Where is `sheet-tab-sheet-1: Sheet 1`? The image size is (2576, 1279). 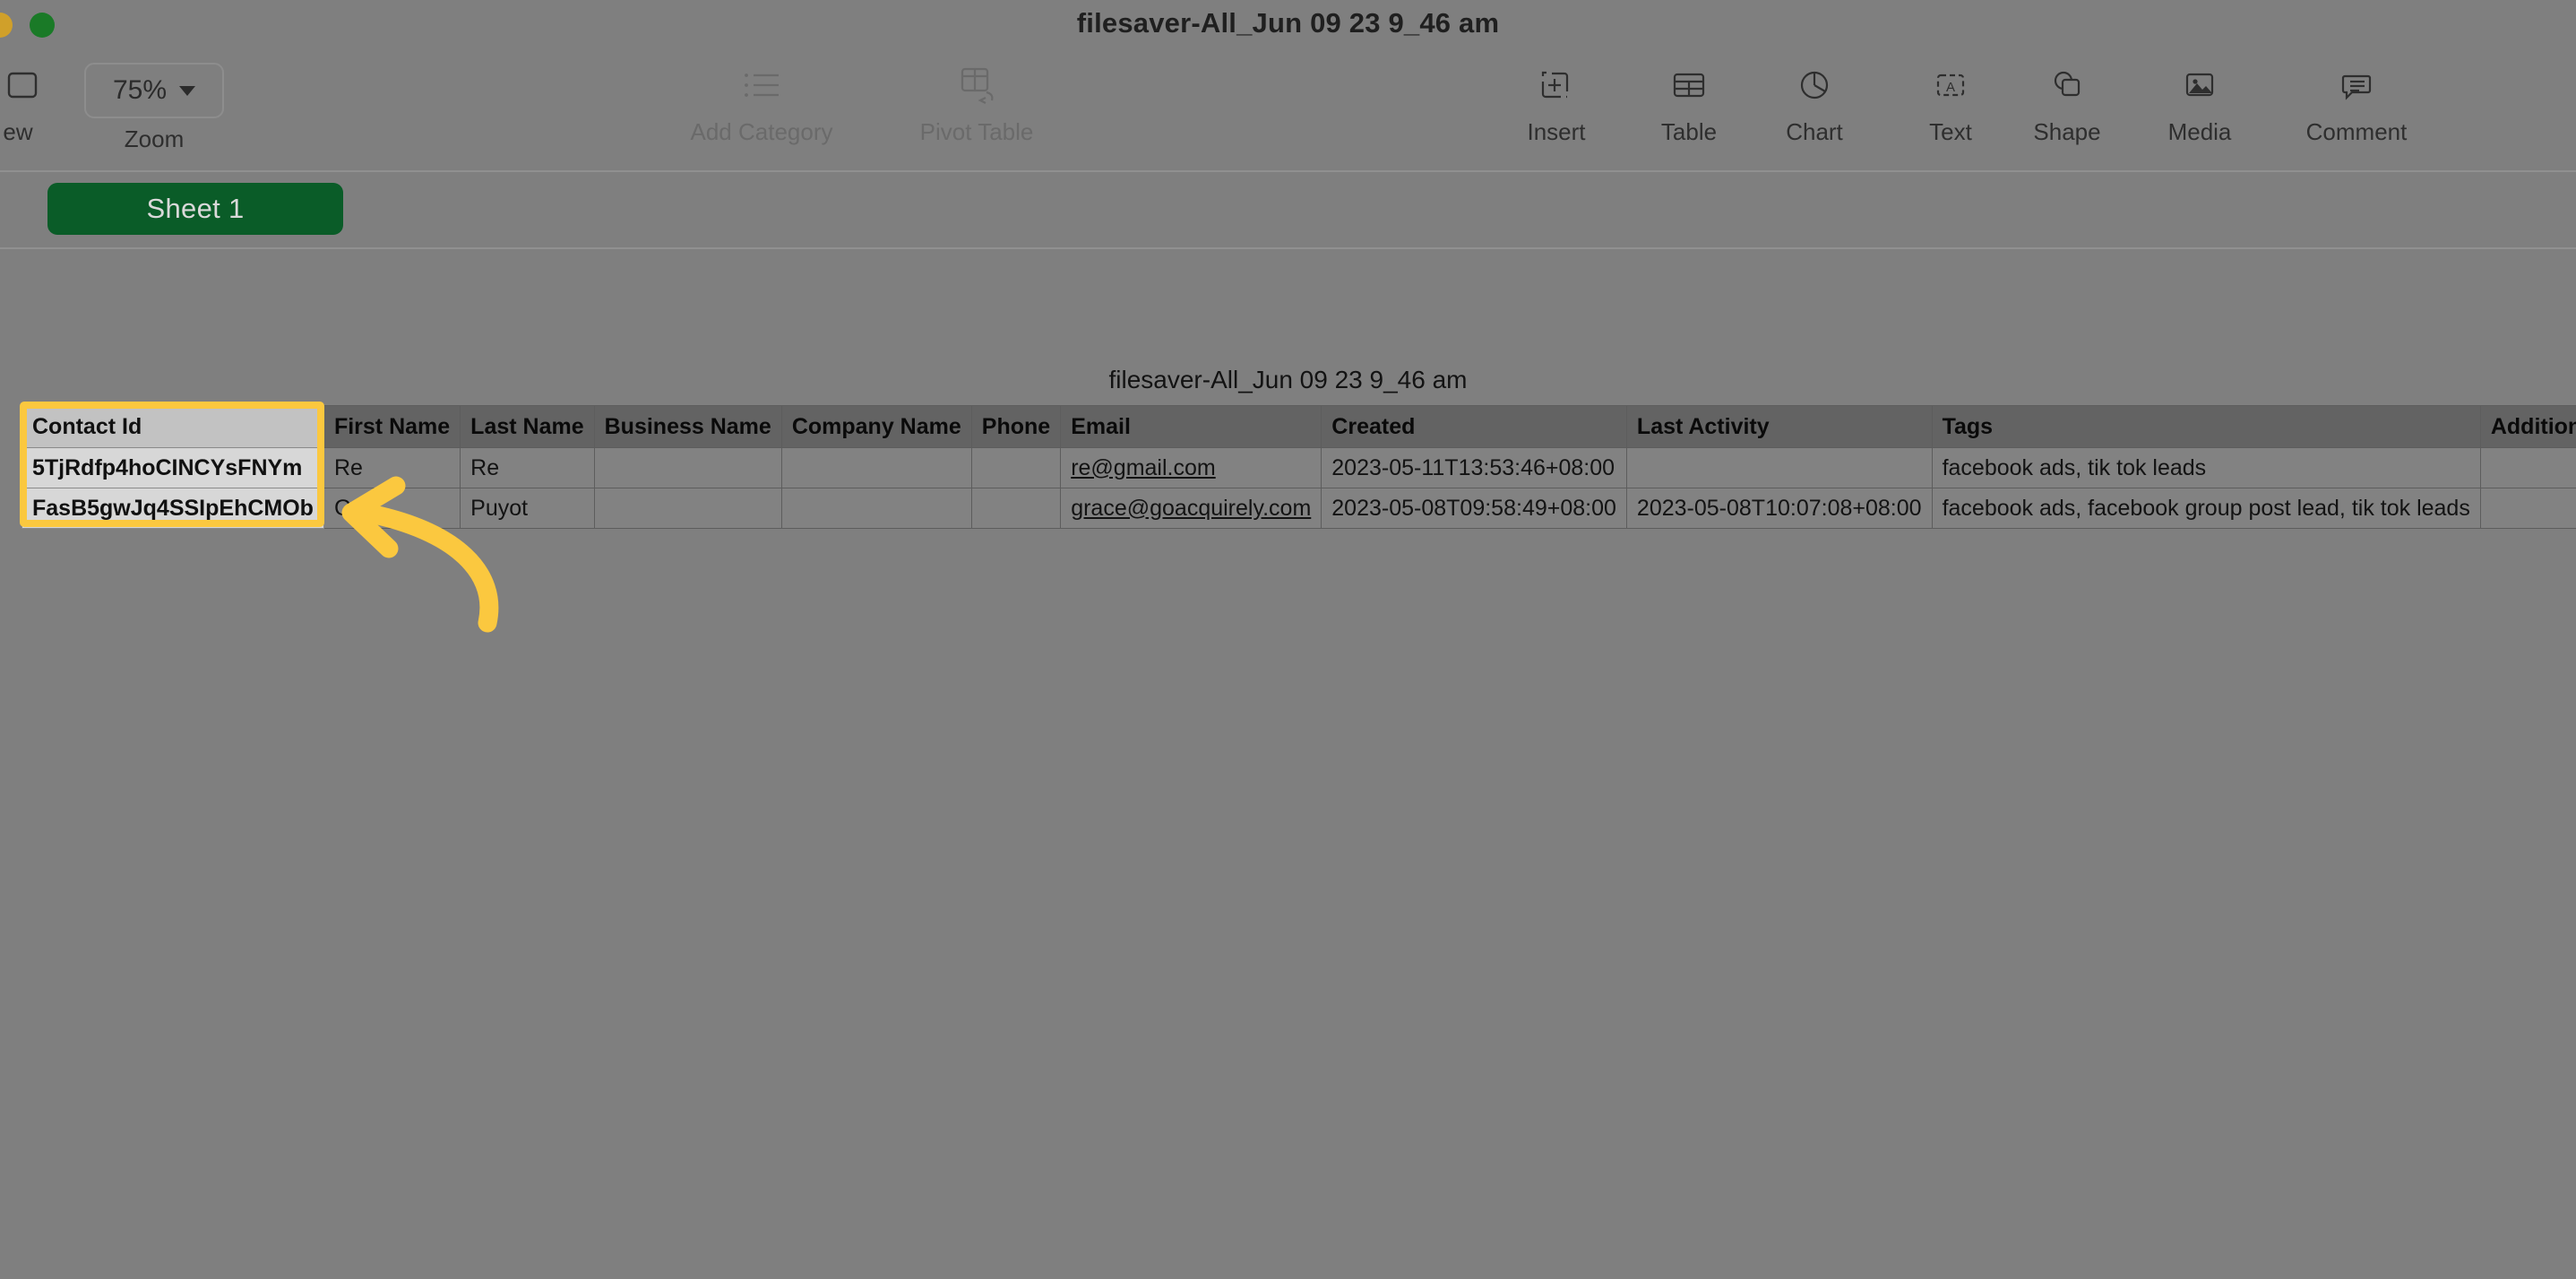
sheet-tab-sheet-1: Sheet 1 is located at coordinates (195, 209).